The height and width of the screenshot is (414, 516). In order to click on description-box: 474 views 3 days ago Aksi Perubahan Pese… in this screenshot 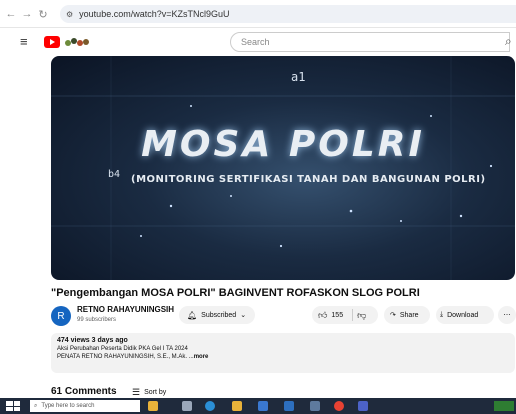, I will do `click(283, 353)`.